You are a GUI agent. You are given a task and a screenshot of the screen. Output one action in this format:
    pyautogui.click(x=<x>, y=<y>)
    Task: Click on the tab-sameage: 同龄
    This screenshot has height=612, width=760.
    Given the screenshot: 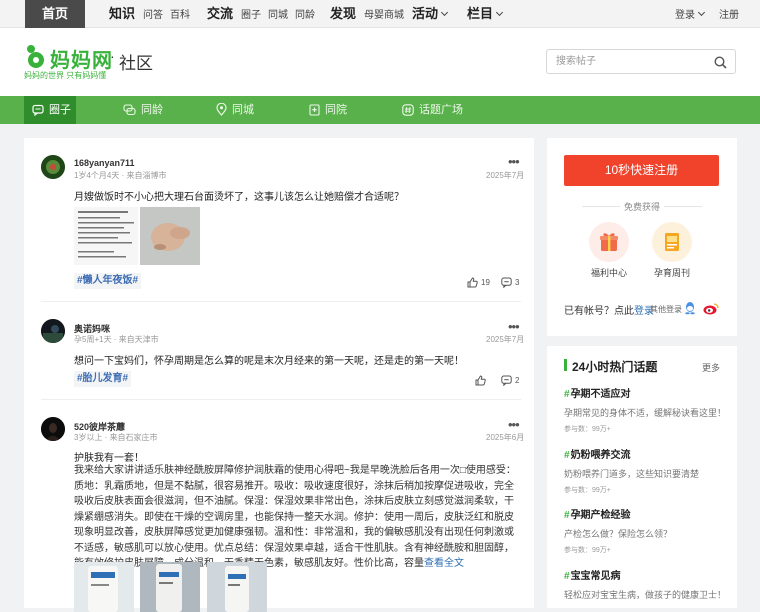 What is the action you would take?
    pyautogui.click(x=143, y=110)
    